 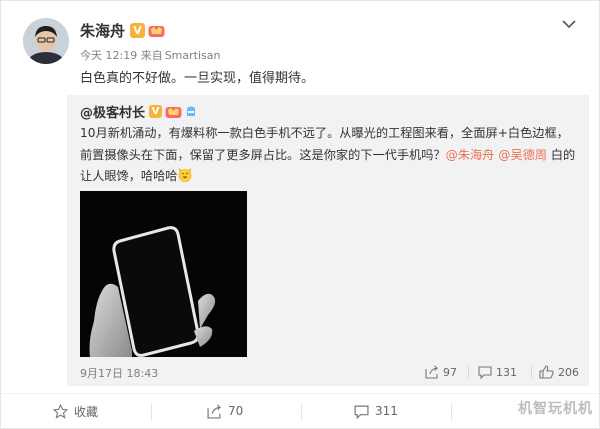 I want to click on author-line: 朱海舟 V, so click(x=122, y=30).